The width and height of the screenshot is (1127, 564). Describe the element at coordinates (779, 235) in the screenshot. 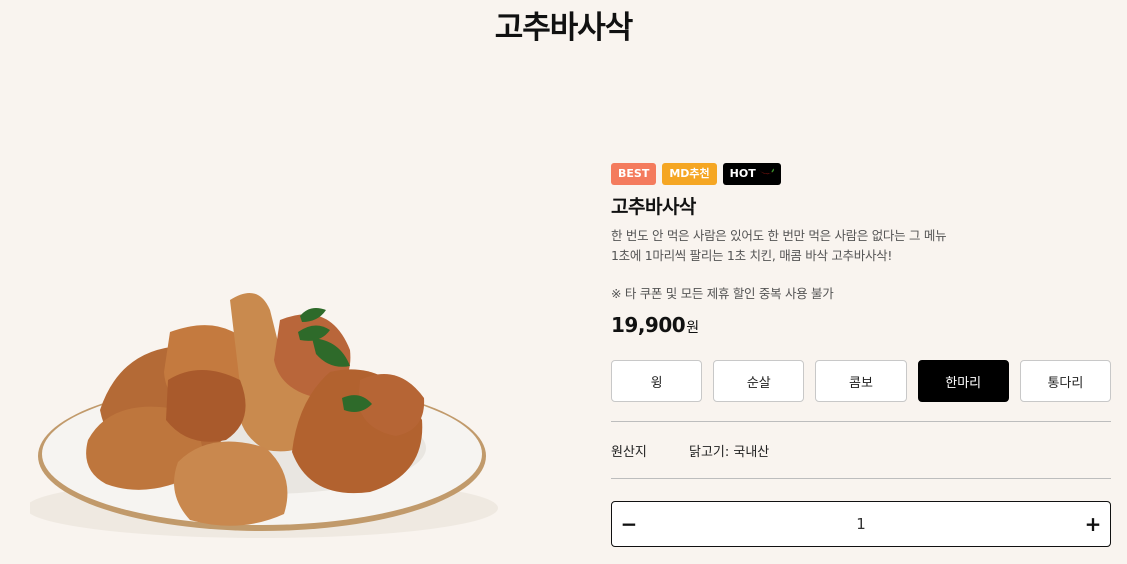

I see `description-line-1: 한 번도 안 먹은 사람은 있어도 한 번만 먹은 사람은 없다는 그 메뉴` at that location.